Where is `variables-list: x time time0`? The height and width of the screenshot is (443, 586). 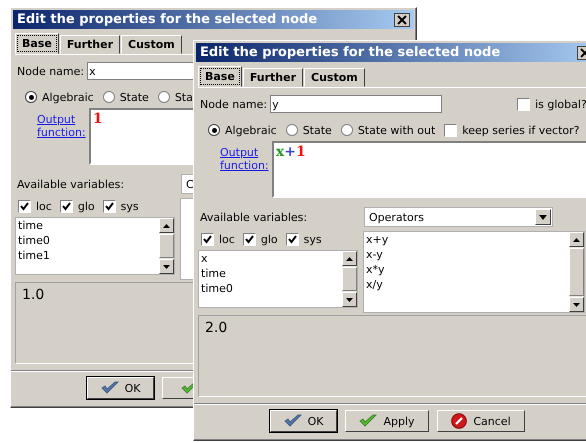 variables-list: x time time0 is located at coordinates (278, 279).